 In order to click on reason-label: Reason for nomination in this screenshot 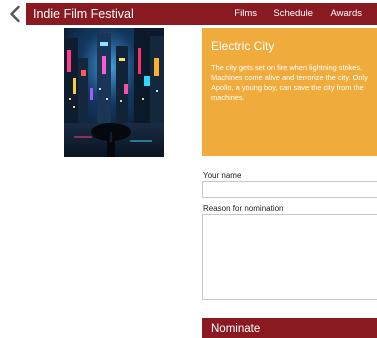, I will do `click(243, 208)`.